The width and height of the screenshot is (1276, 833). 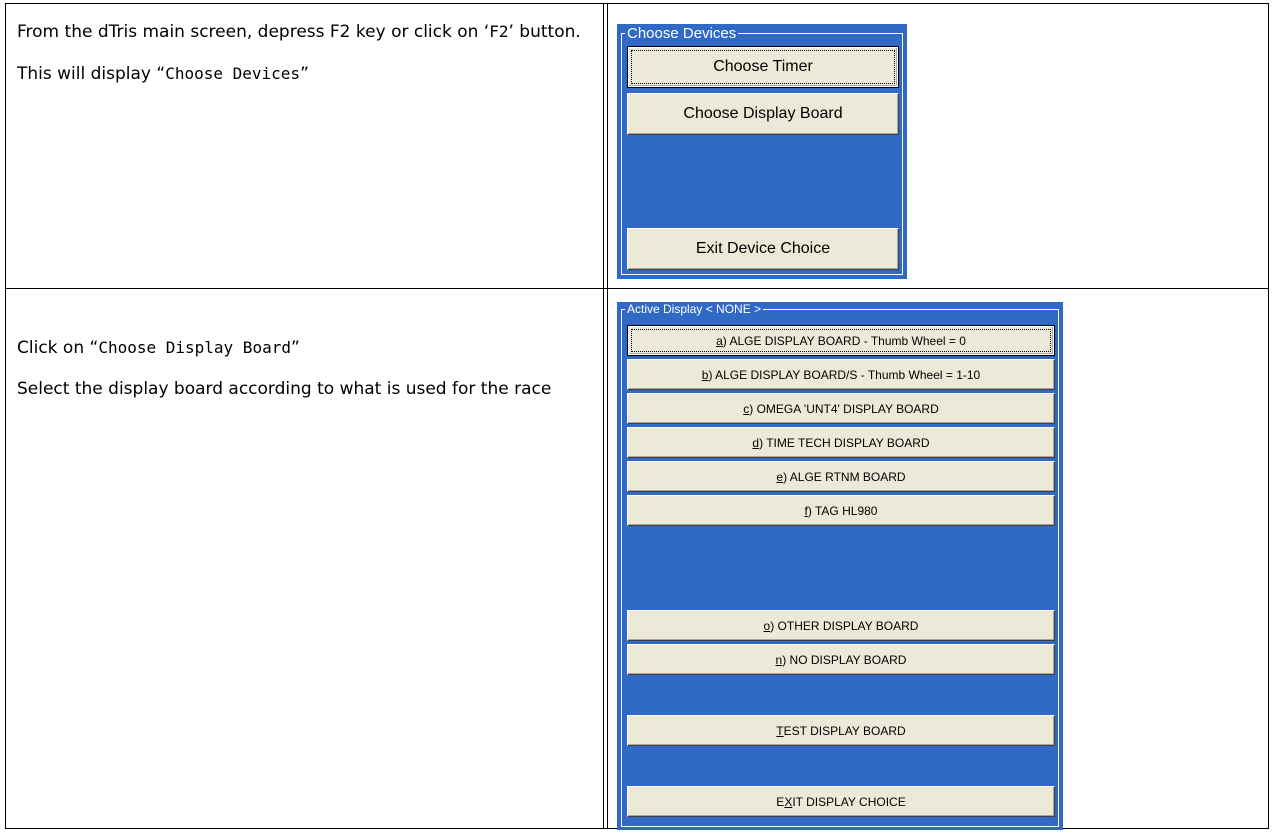 I want to click on label-c: ) OMEGA 'UNT4' DISPLAY BOARD, so click(x=844, y=408).